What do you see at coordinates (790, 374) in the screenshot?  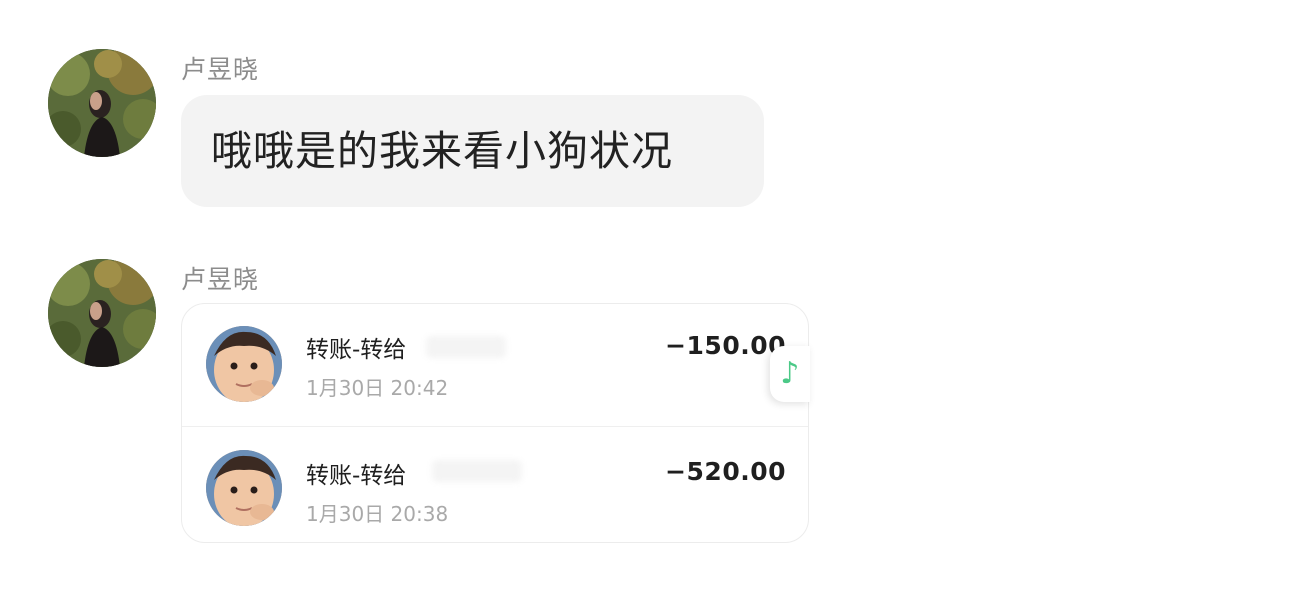 I see `music-note-icon: ♪` at bounding box center [790, 374].